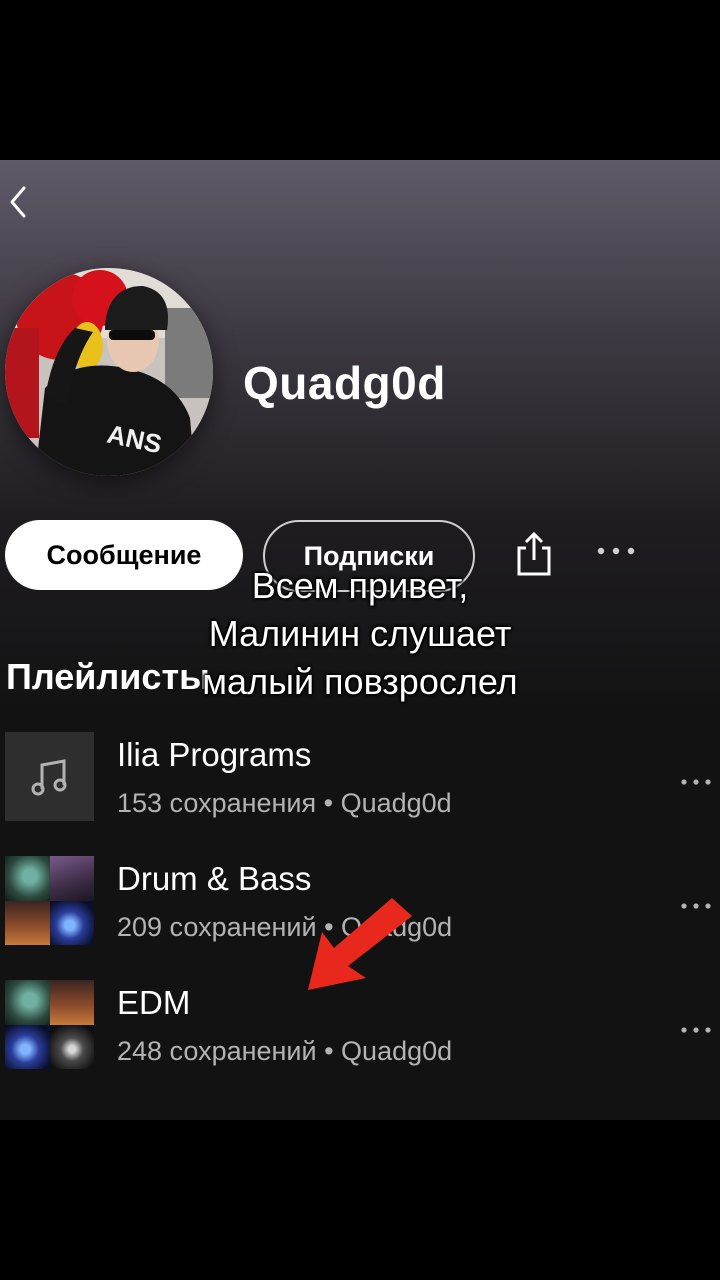 Image resolution: width=720 pixels, height=1280 pixels. I want to click on music-note-icon, so click(48, 776).